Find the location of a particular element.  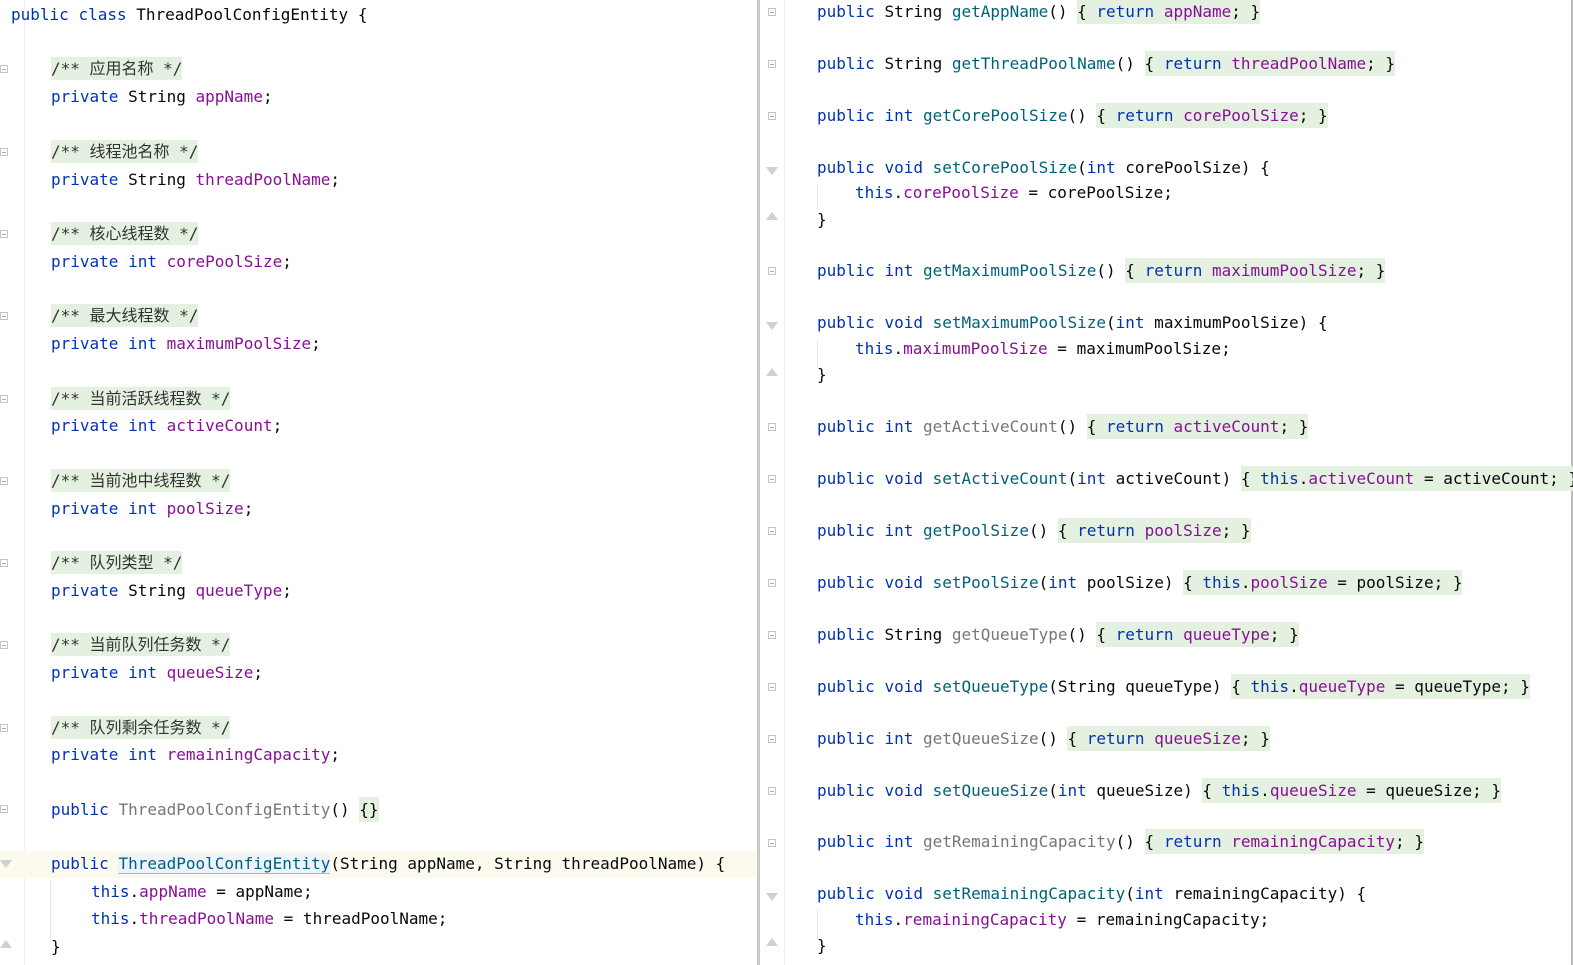

field-declaration: private int remainingCapacity; is located at coordinates (195, 755).